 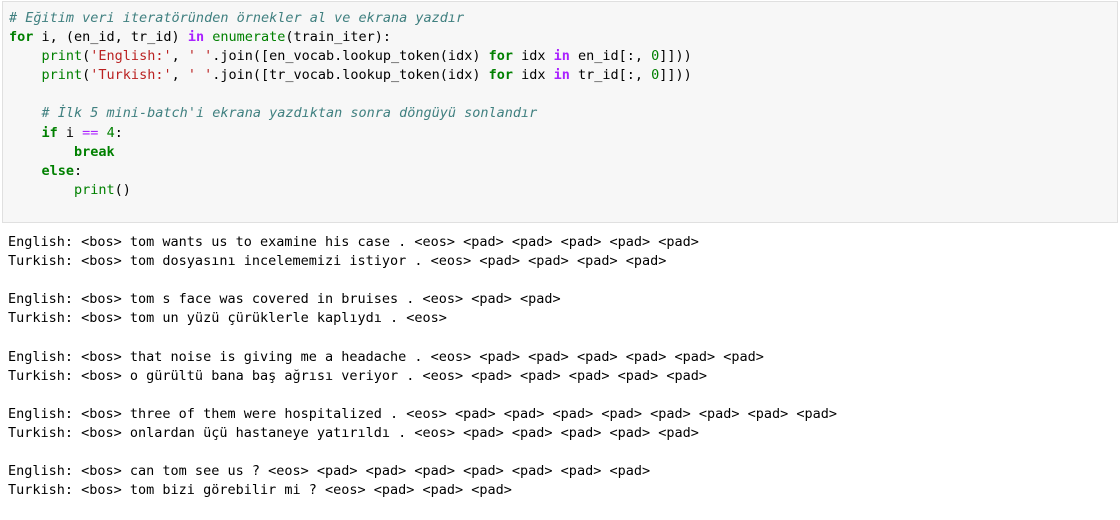 I want to click on code-token: i, (en_id, tr_id), so click(x=110, y=37).